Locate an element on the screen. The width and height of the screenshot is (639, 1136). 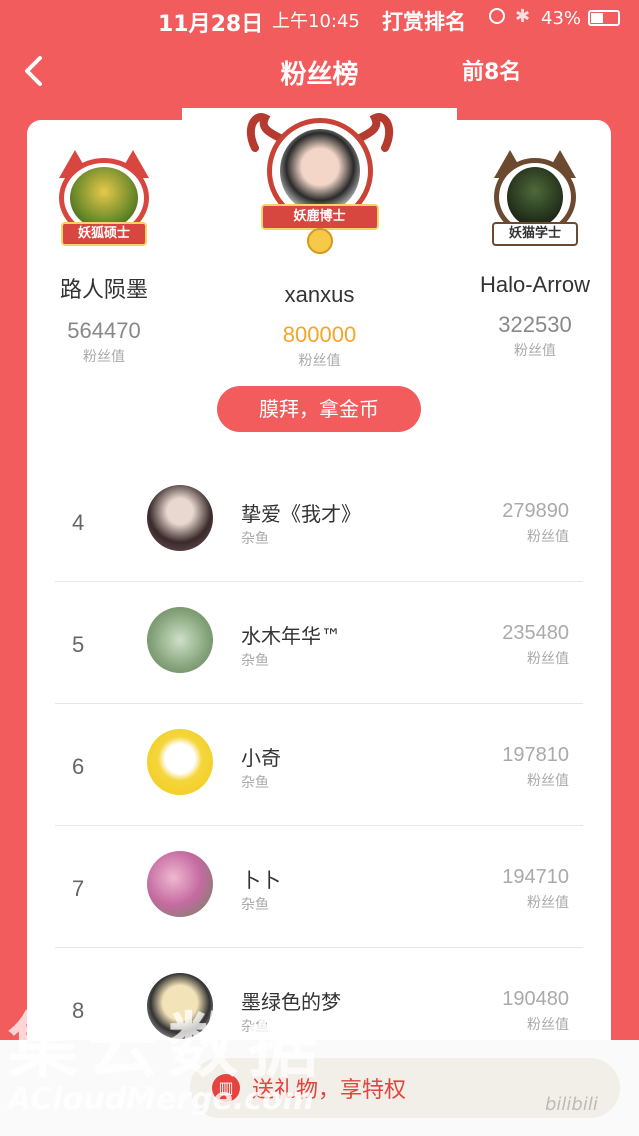
badge-fox: 妖狐硕士 is located at coordinates (104, 200).